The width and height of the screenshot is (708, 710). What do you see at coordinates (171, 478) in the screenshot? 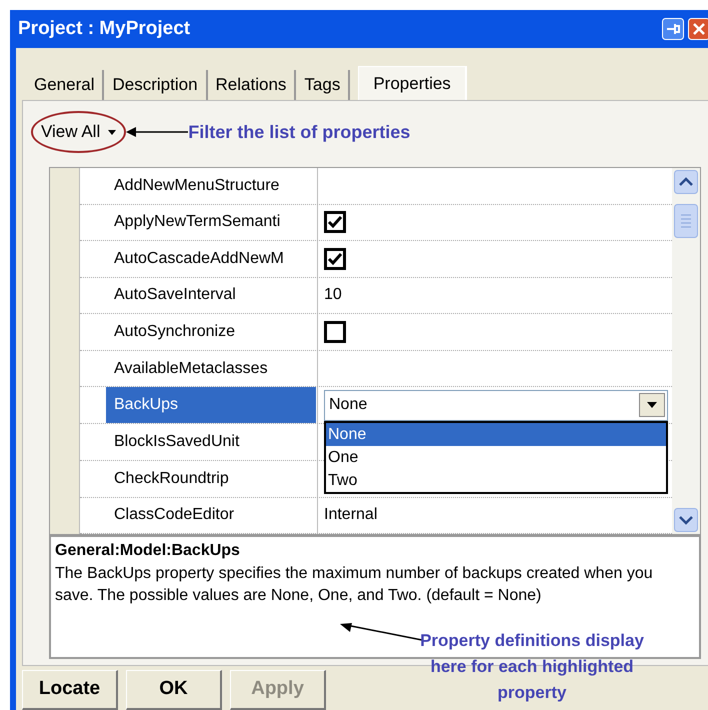
I see `property-name: CheckRoundtrip` at bounding box center [171, 478].